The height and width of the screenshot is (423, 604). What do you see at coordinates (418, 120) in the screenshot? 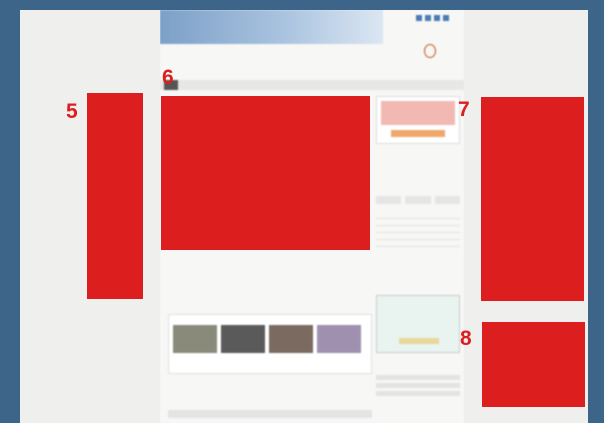
I see `right-banner-ad` at bounding box center [418, 120].